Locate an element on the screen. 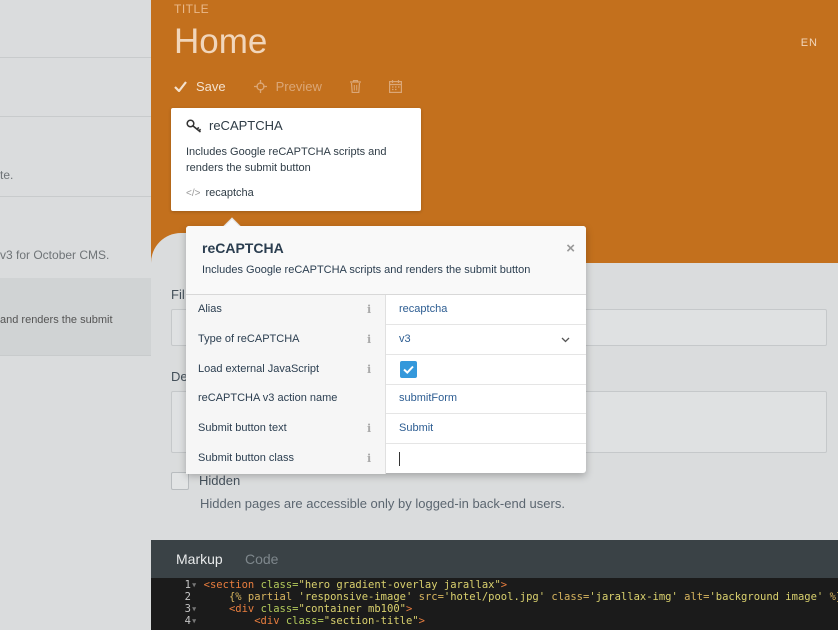 The height and width of the screenshot is (630, 838). tab-code: Code is located at coordinates (261, 559).